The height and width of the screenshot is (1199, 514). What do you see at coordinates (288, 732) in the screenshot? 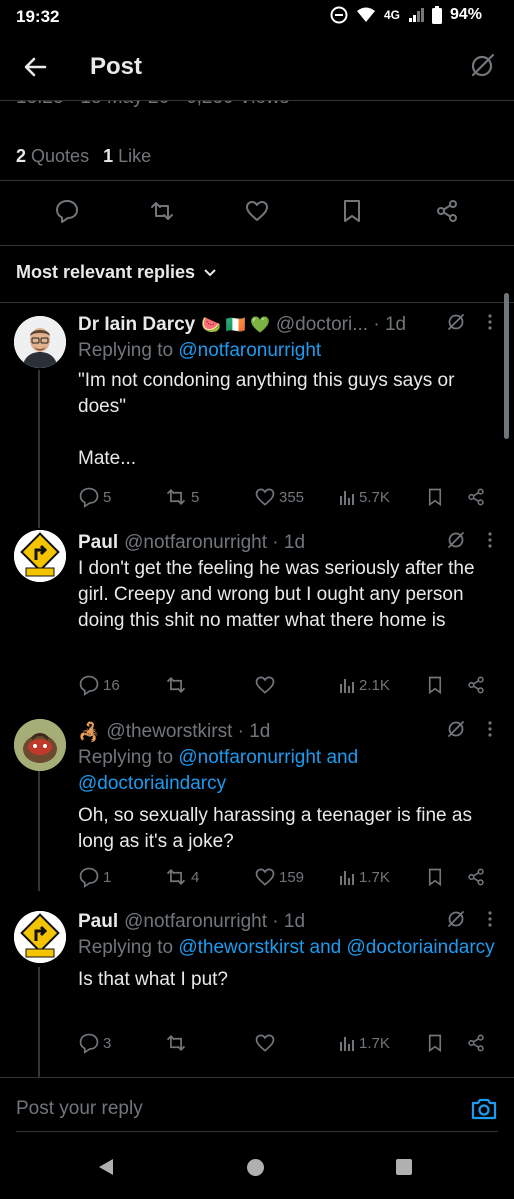
I see `reply-header: 🦂 @theworstkirst · 1d` at bounding box center [288, 732].